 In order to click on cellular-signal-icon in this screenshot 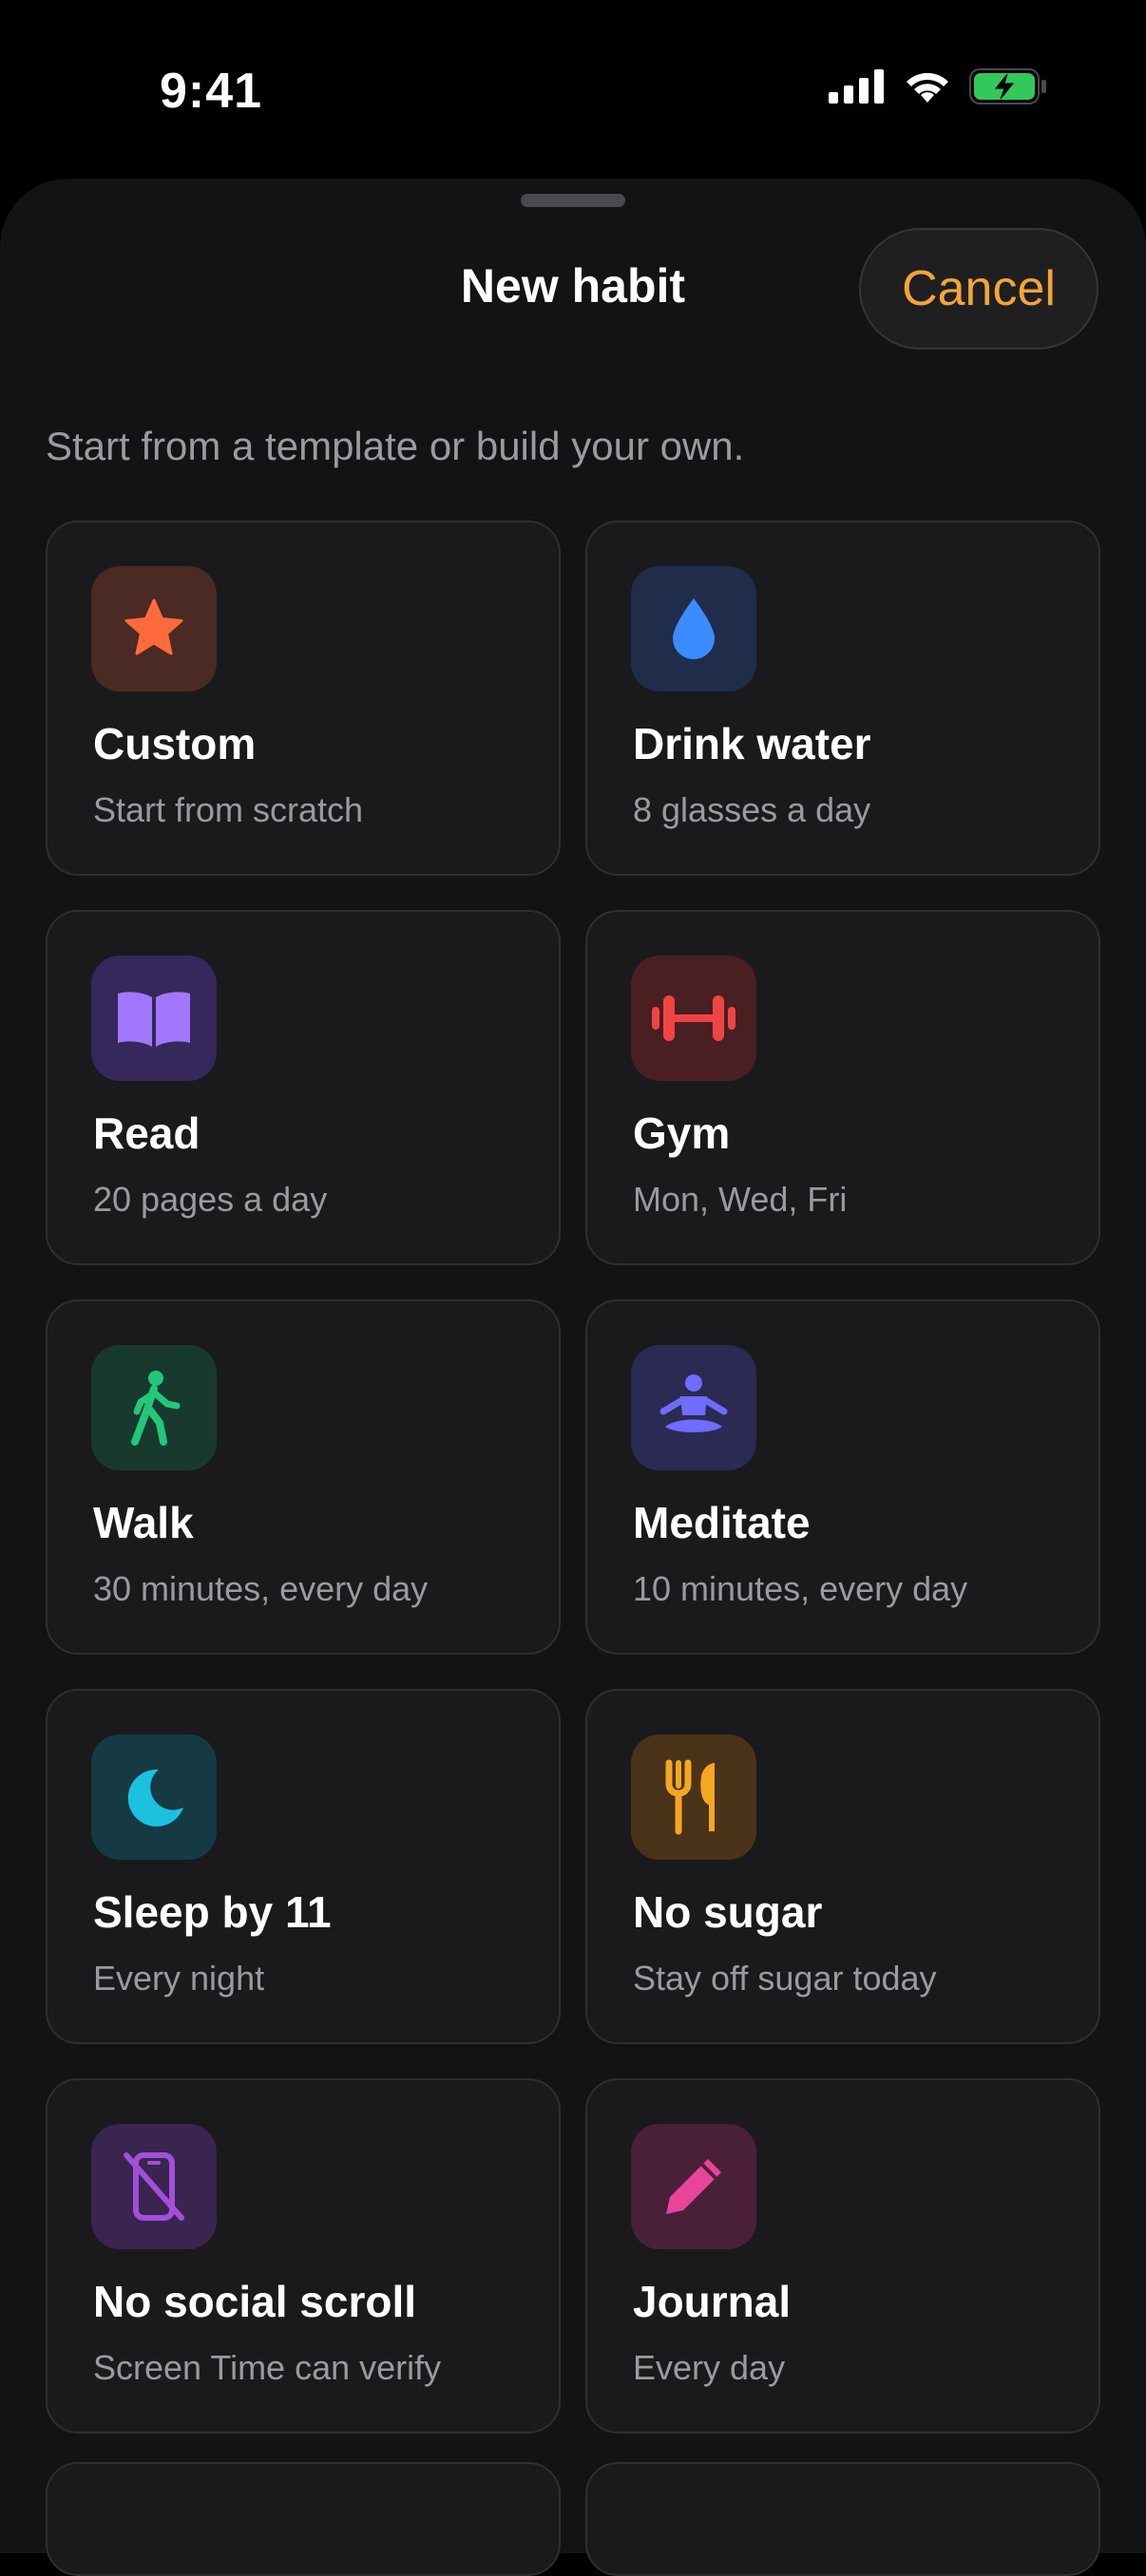, I will do `click(857, 88)`.